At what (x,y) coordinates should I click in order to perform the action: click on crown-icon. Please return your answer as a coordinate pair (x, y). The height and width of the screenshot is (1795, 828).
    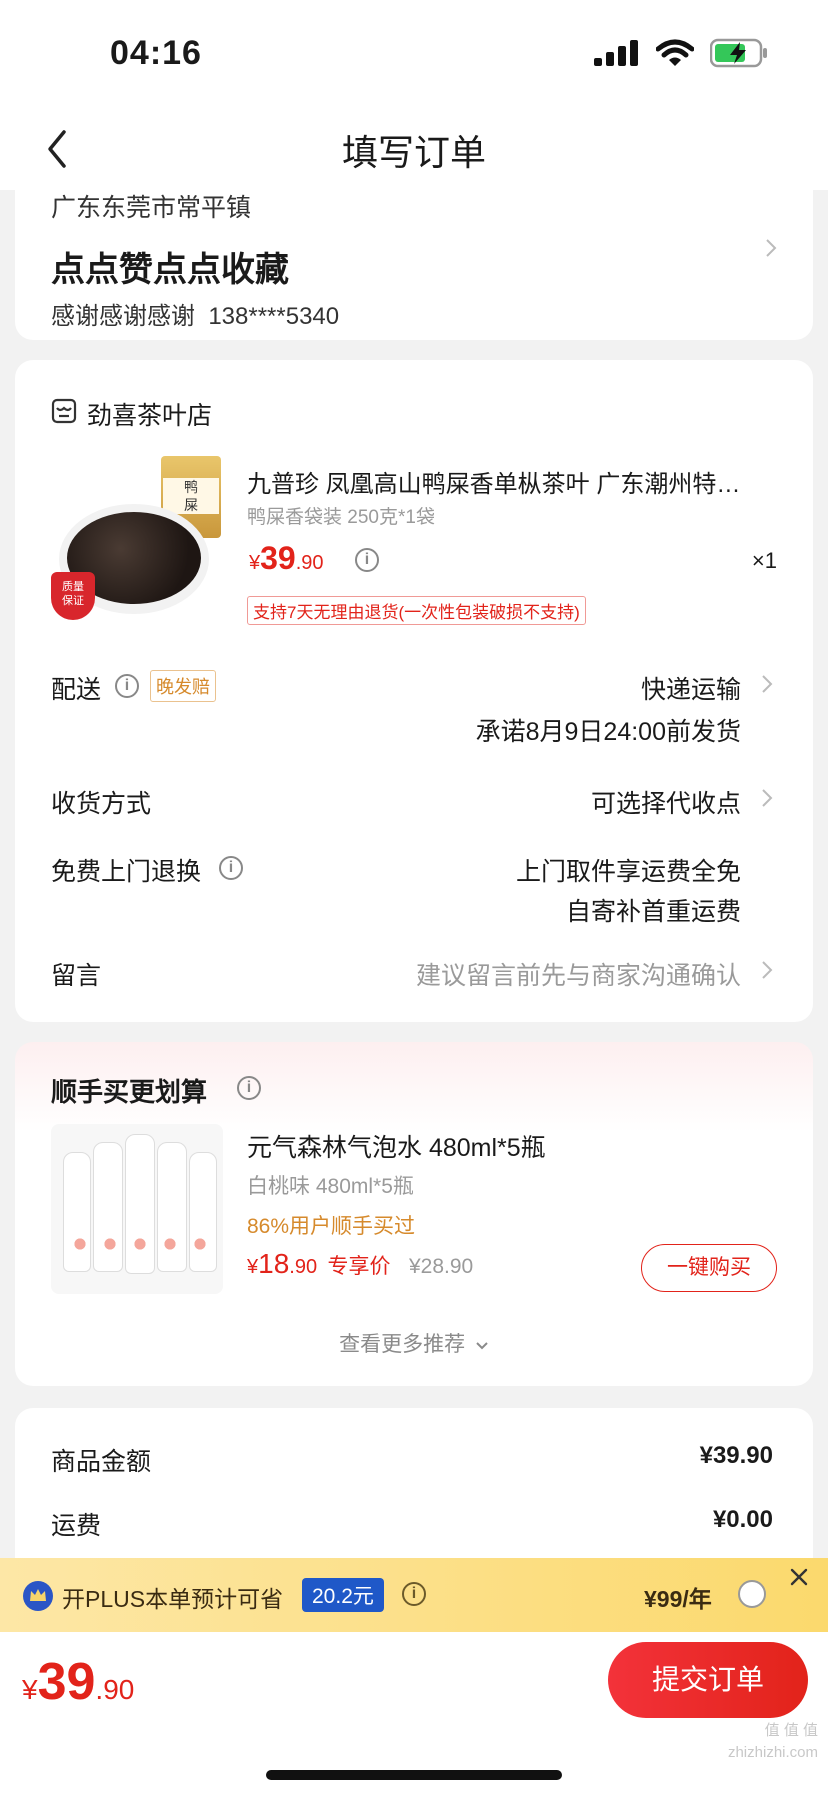
    Looking at the image, I should click on (38, 1596).